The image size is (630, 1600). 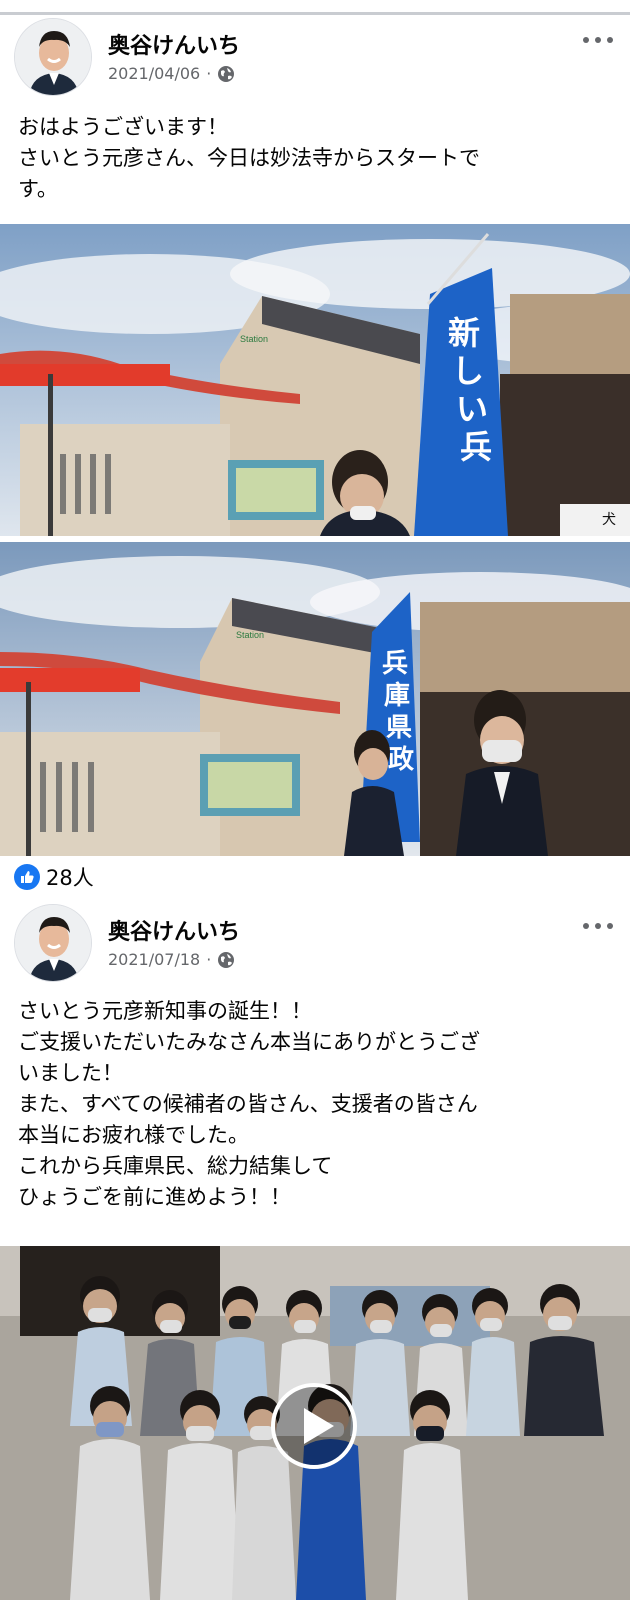 What do you see at coordinates (154, 959) in the screenshot?
I see `post-date: 2021/07/18` at bounding box center [154, 959].